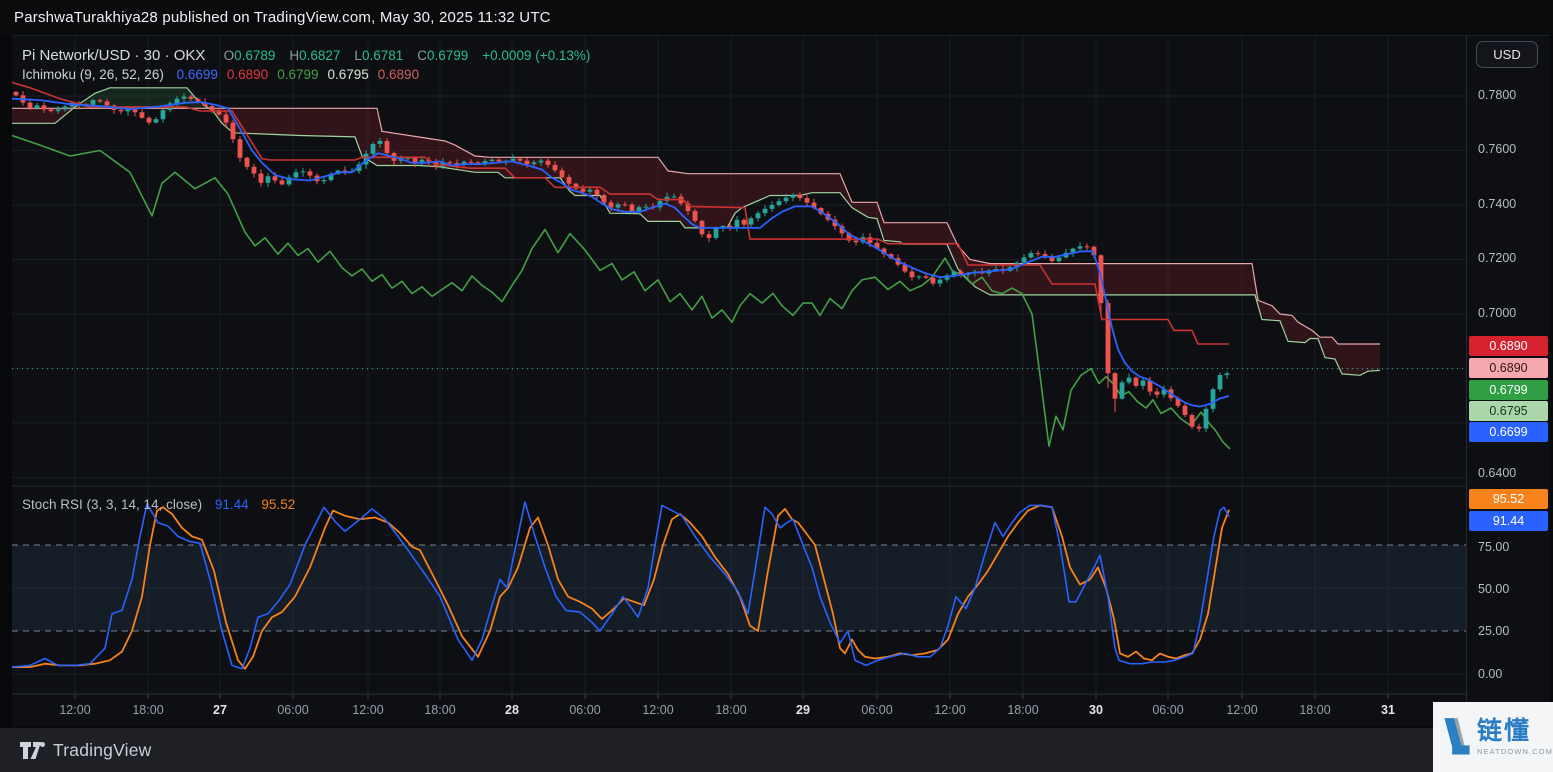 This screenshot has width=1553, height=772. What do you see at coordinates (1096, 710) in the screenshot?
I see `time-label-day: 30` at bounding box center [1096, 710].